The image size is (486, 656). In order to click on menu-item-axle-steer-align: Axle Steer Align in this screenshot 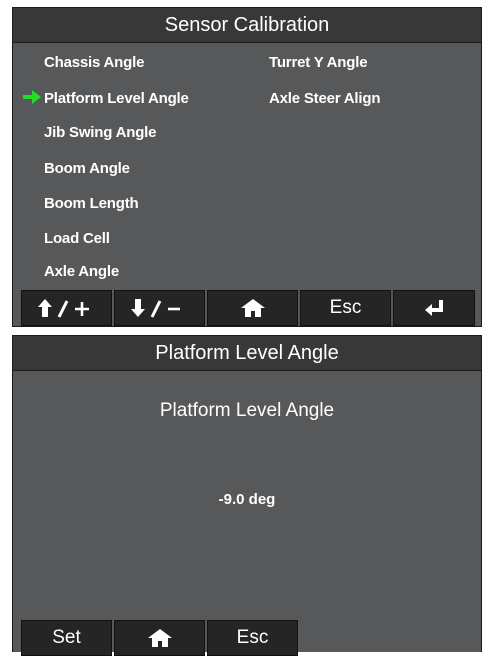, I will do `click(324, 98)`.